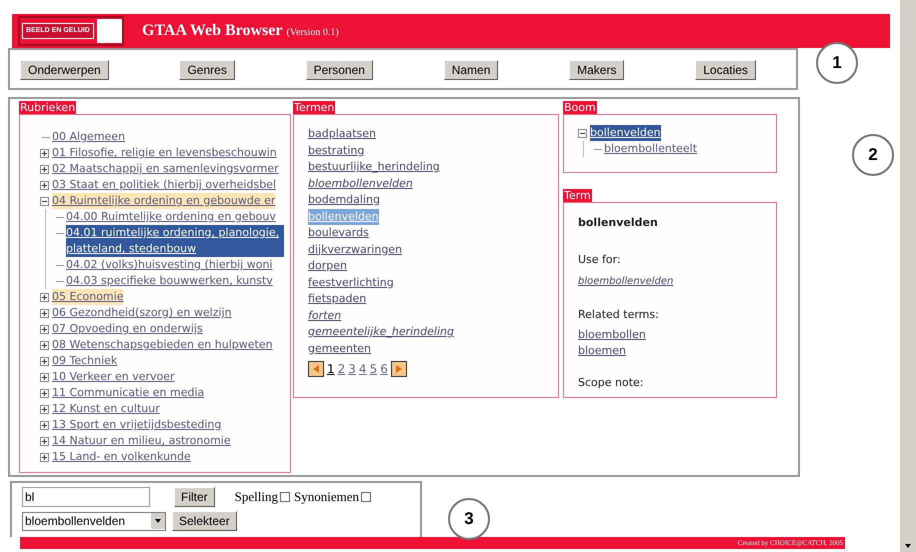 The image size is (916, 552). What do you see at coordinates (86, 497) in the screenshot?
I see `filter-input: bl` at bounding box center [86, 497].